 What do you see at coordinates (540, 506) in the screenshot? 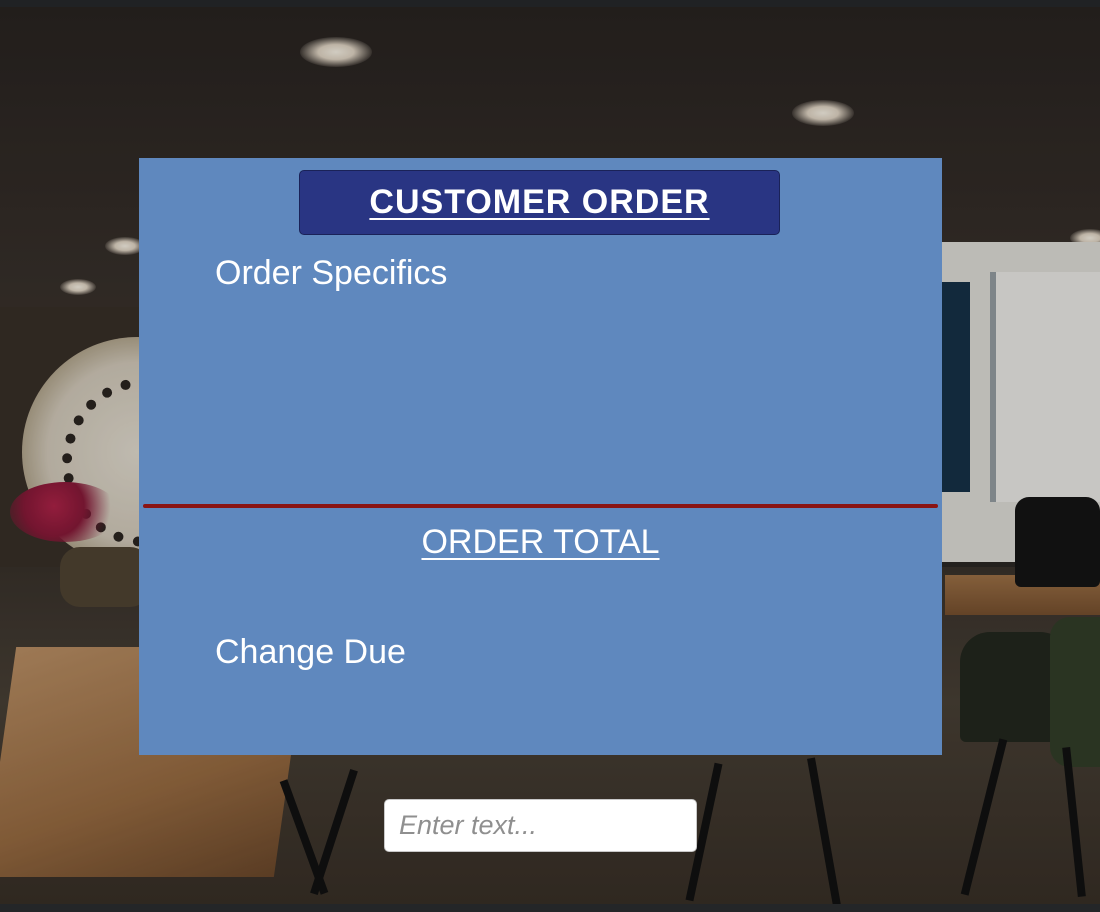
I see `section-divider` at bounding box center [540, 506].